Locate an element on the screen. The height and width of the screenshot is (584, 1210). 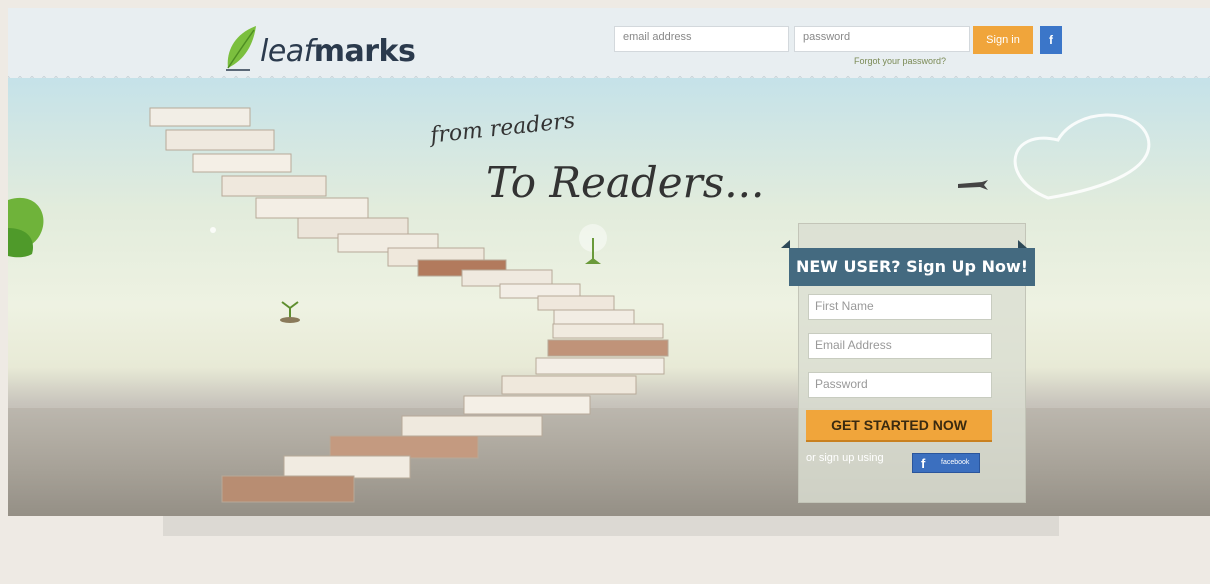
logo-wordmark: leafmarks is located at coordinates (338, 51).